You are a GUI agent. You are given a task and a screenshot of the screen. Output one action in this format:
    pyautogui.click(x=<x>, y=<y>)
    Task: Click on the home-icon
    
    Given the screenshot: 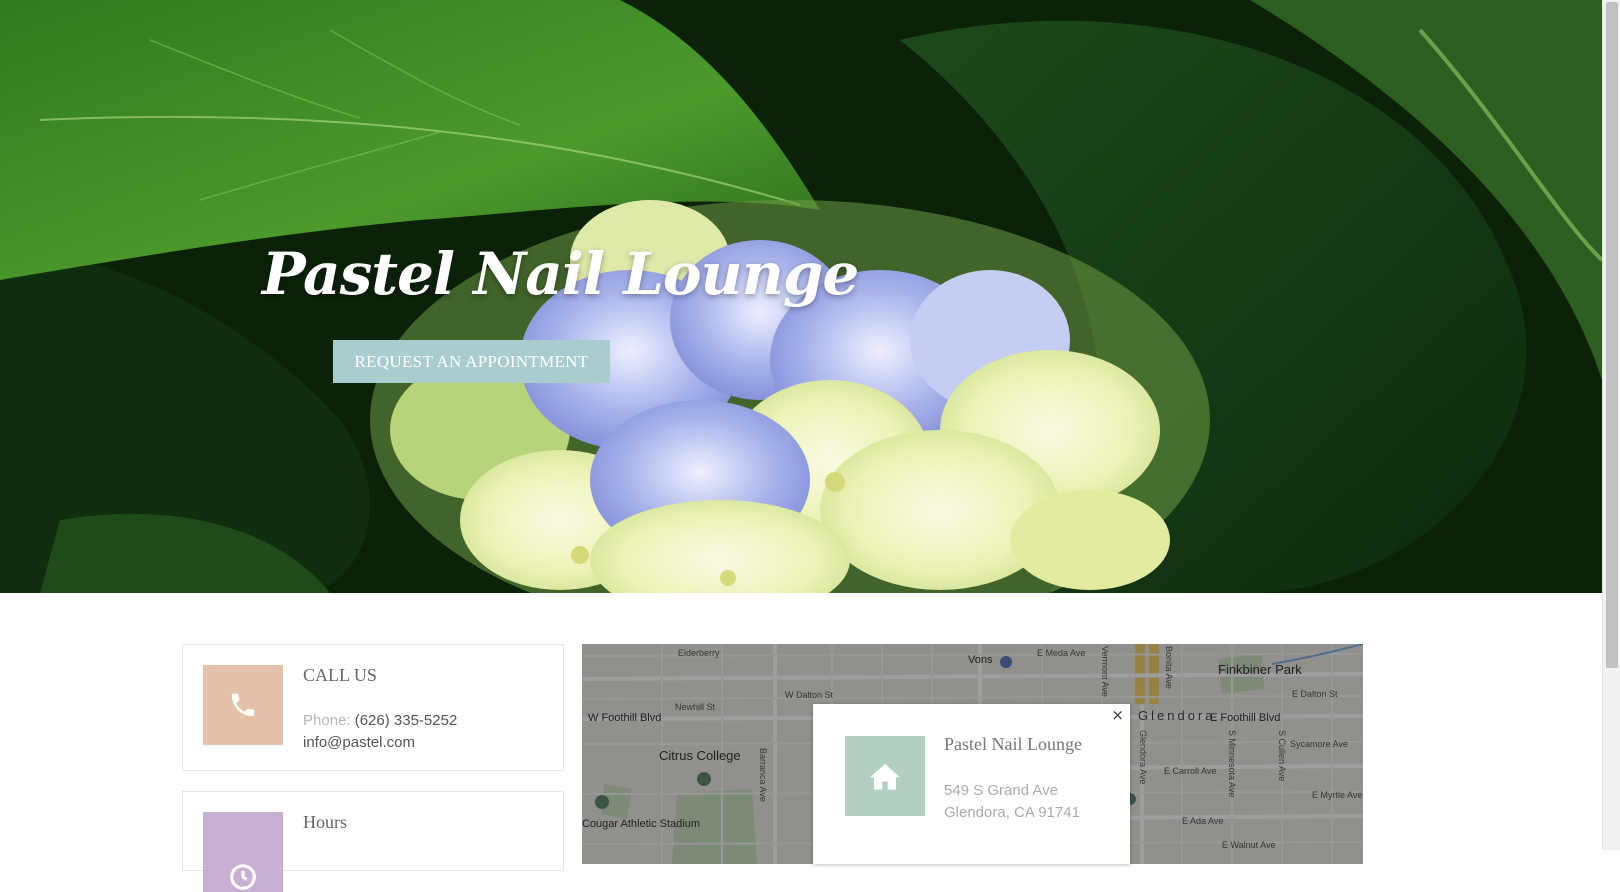 What is the action you would take?
    pyautogui.click(x=885, y=776)
    